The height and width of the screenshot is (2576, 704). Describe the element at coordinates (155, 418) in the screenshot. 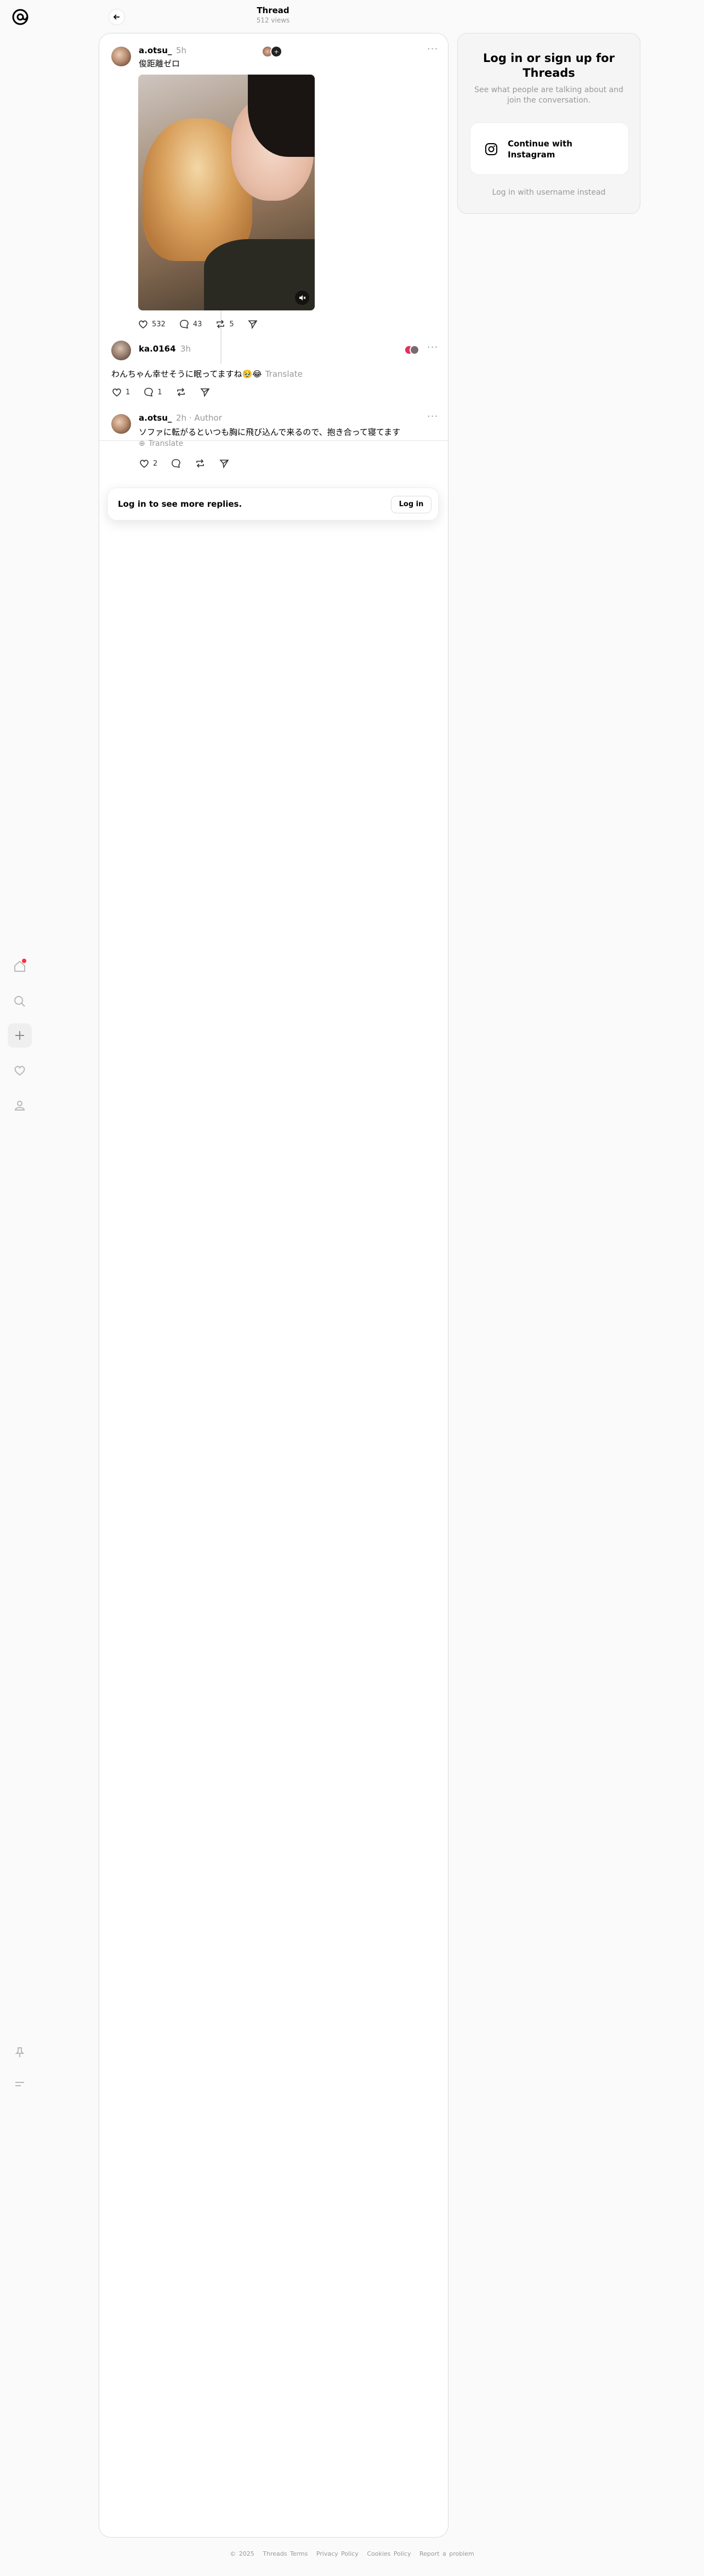

I see `reply2-username: a.otsu_` at that location.